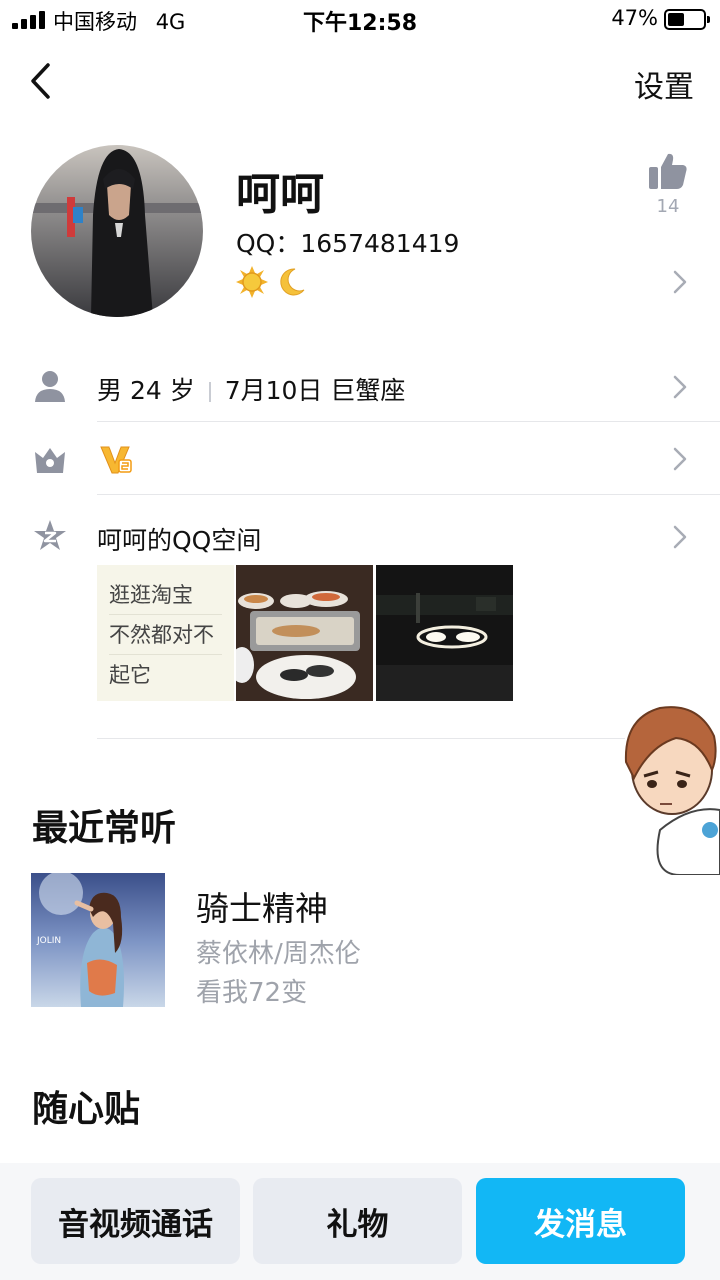 The width and height of the screenshot is (720, 1280). I want to click on thumb-text-line: 不然都对不, so click(165, 635).